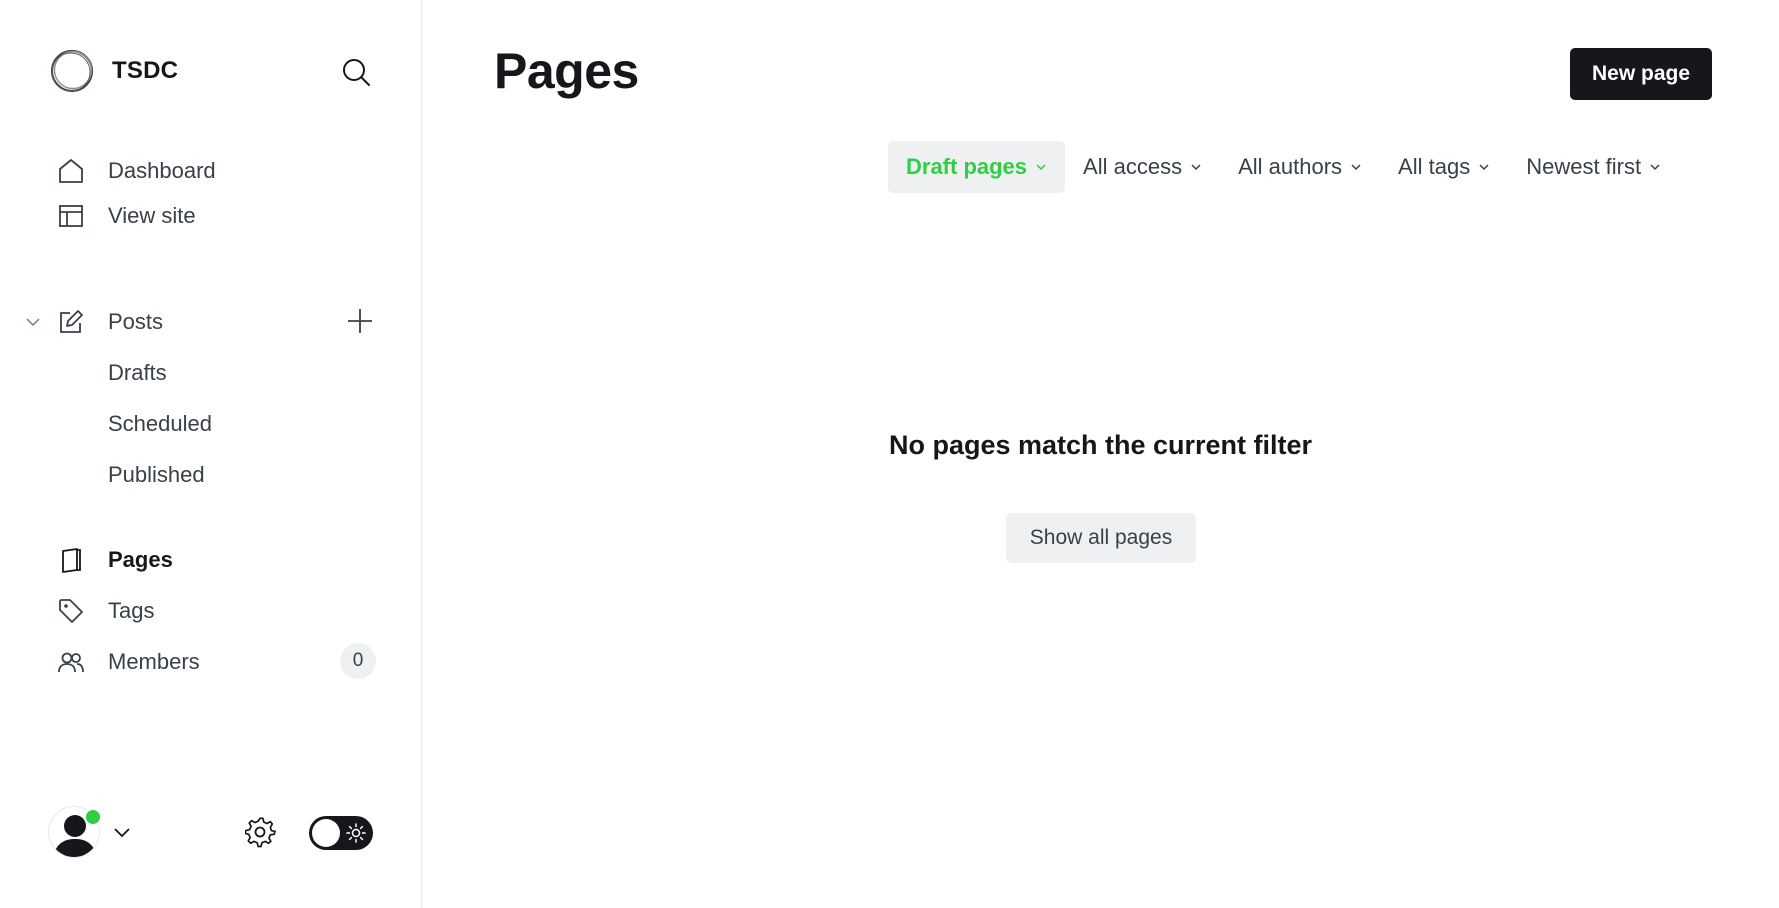 Image resolution: width=1779 pixels, height=908 pixels. I want to click on sidebar-item-label: Members, so click(154, 661).